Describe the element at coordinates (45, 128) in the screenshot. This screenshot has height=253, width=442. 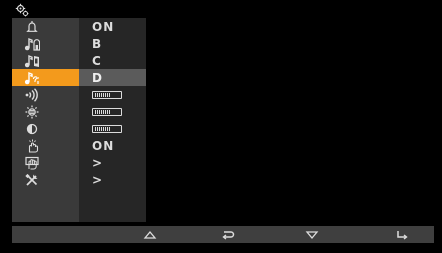
I see `contrast-icon` at that location.